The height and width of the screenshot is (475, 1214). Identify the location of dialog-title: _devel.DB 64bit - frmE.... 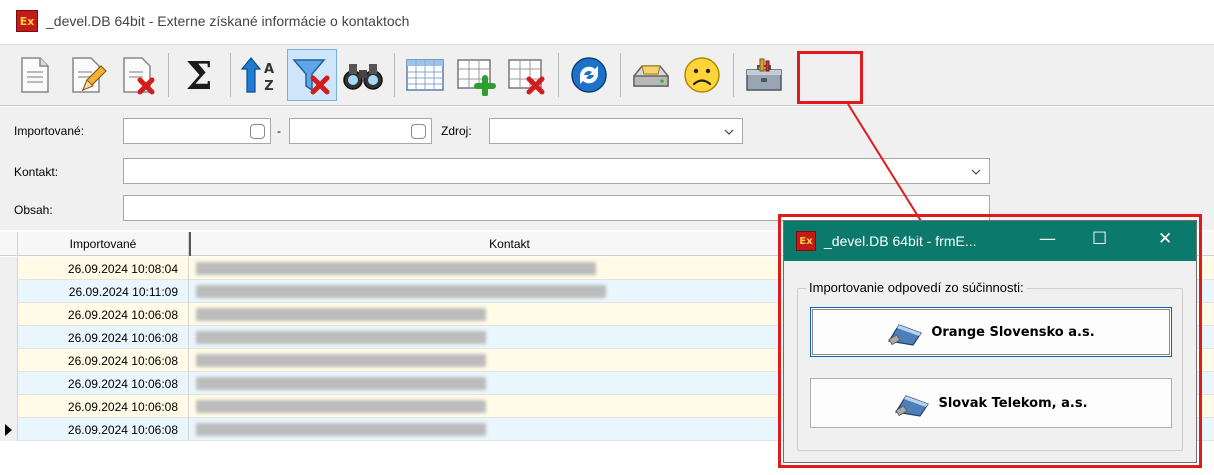
(900, 241).